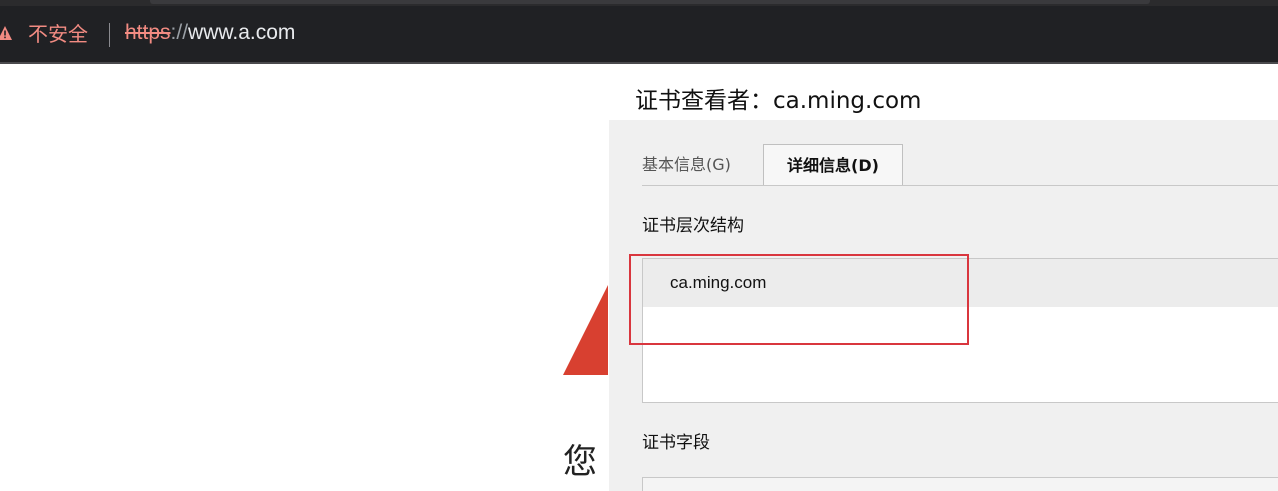 The height and width of the screenshot is (491, 1278). Describe the element at coordinates (693, 226) in the screenshot. I see `hierarchy-label: 证书层次结构` at that location.